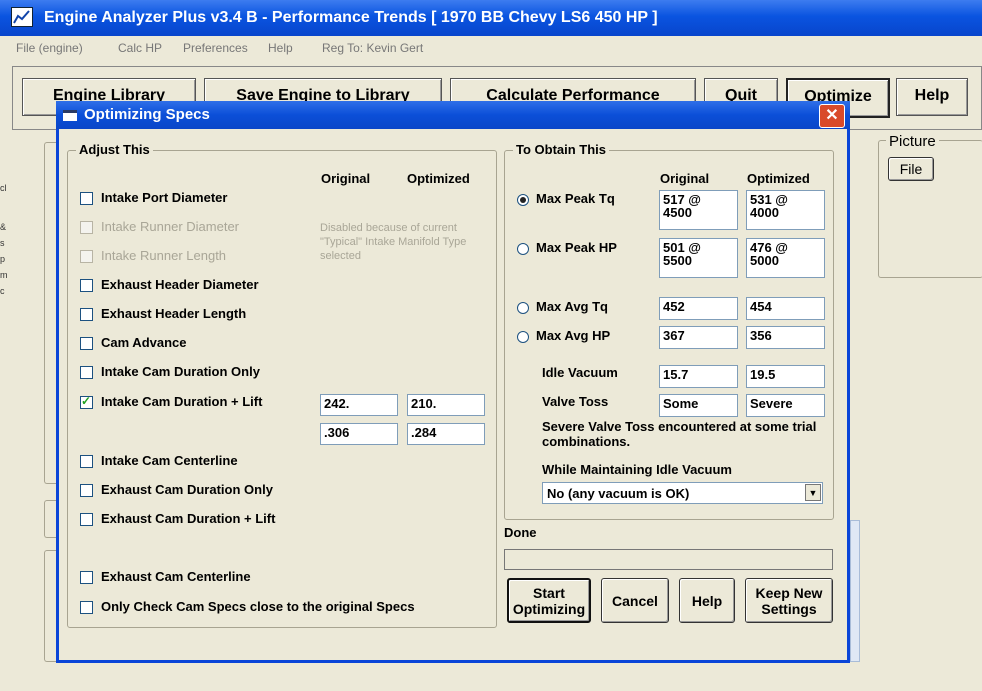 Image resolution: width=982 pixels, height=691 pixels. Describe the element at coordinates (373, 48) in the screenshot. I see `menu-registration: Reg To: Kevin Gert` at that location.